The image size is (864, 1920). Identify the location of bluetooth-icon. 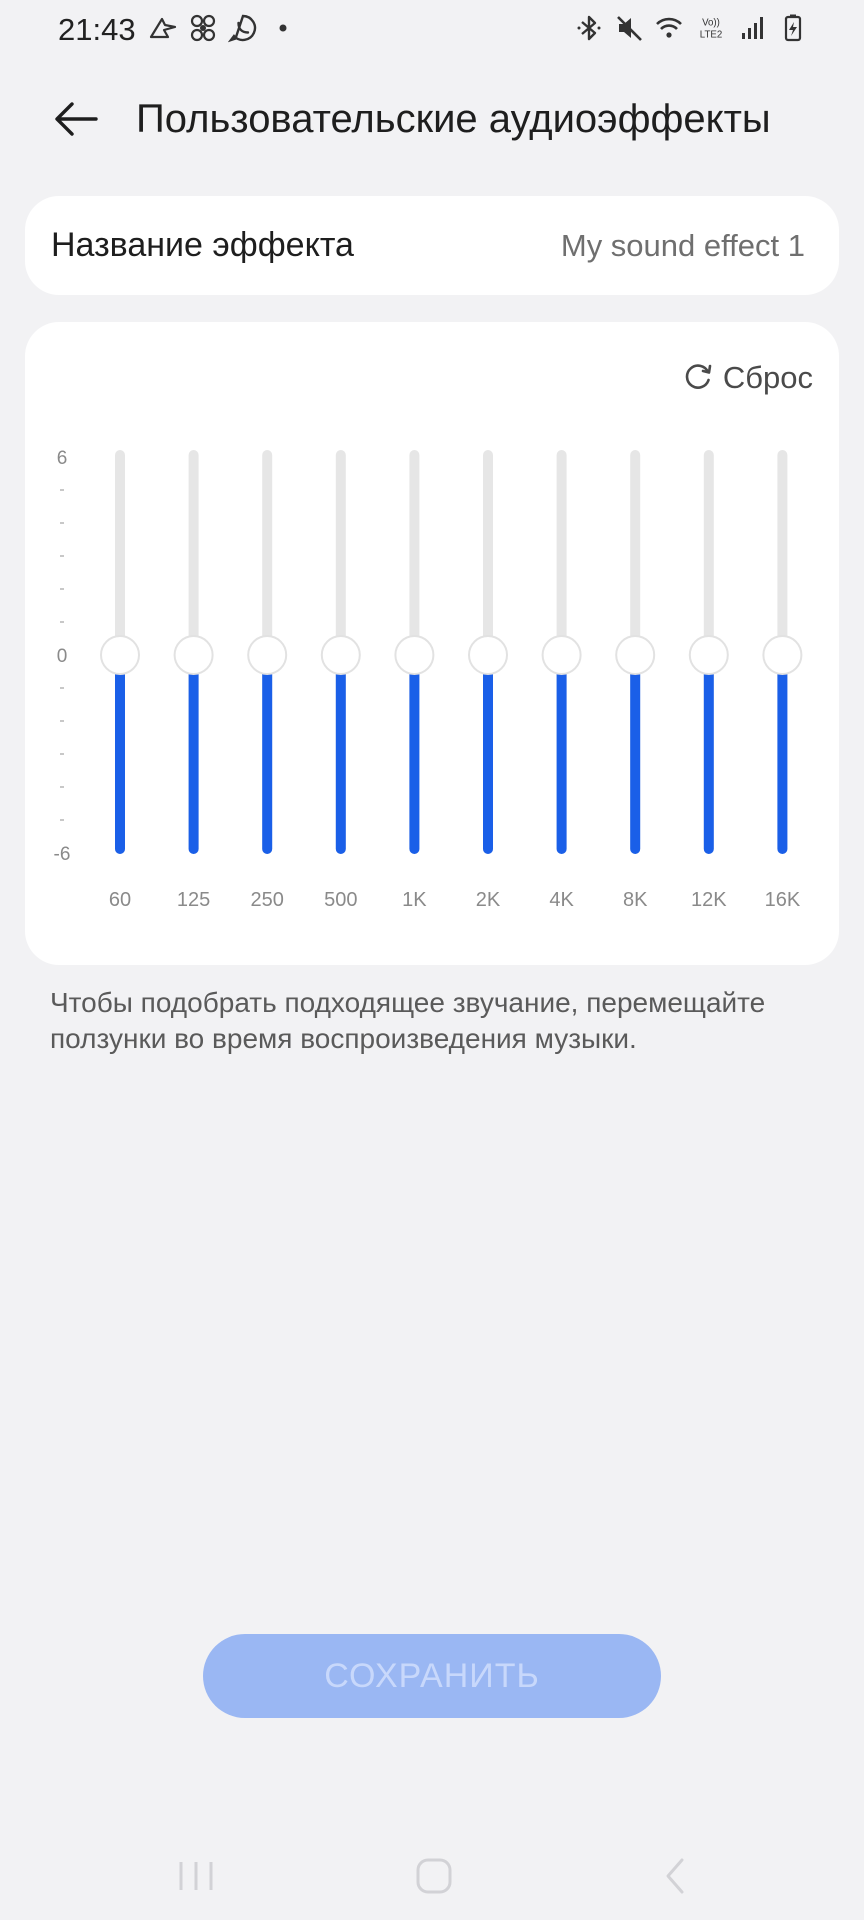
(589, 28).